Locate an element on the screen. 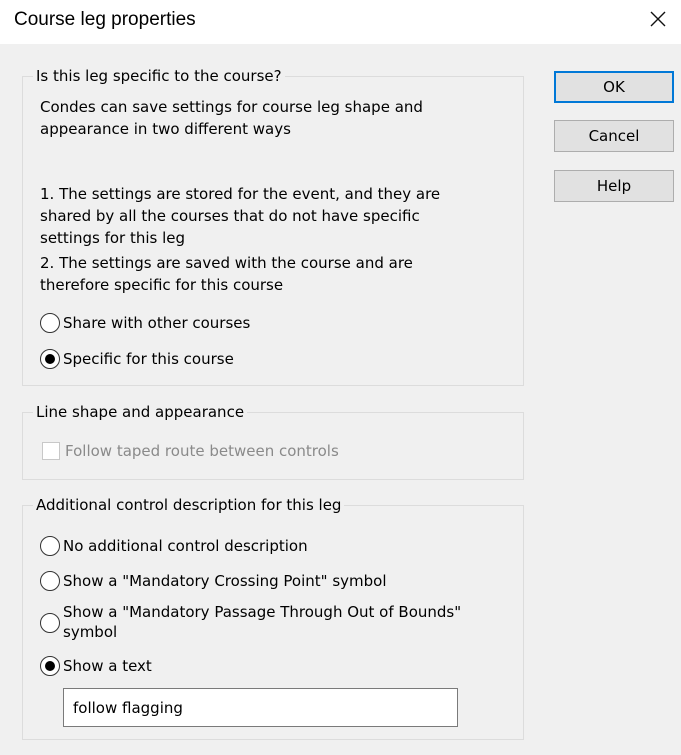  no-additional-description-radio: No additional control description is located at coordinates (174, 546).